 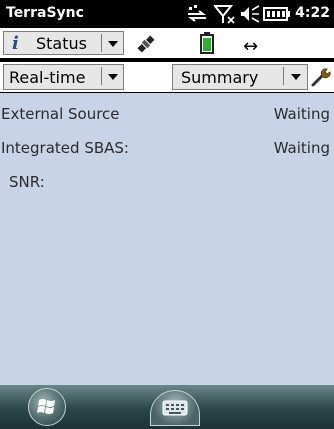 What do you see at coordinates (47, 77) in the screenshot?
I see `realtime-dropdown-label: Real-time` at bounding box center [47, 77].